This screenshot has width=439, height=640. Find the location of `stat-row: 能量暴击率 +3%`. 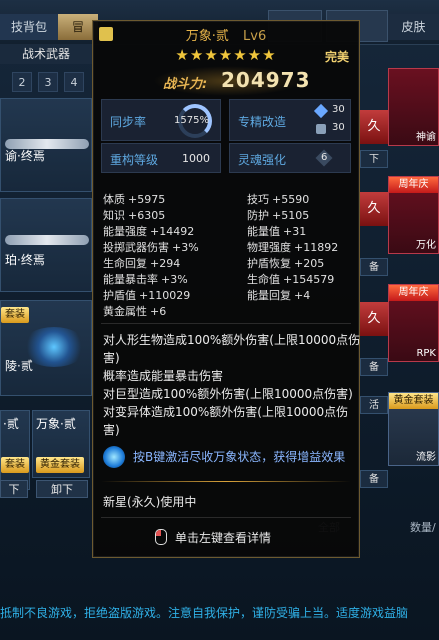

stat-row: 能量暴击率 +3% is located at coordinates (145, 279).